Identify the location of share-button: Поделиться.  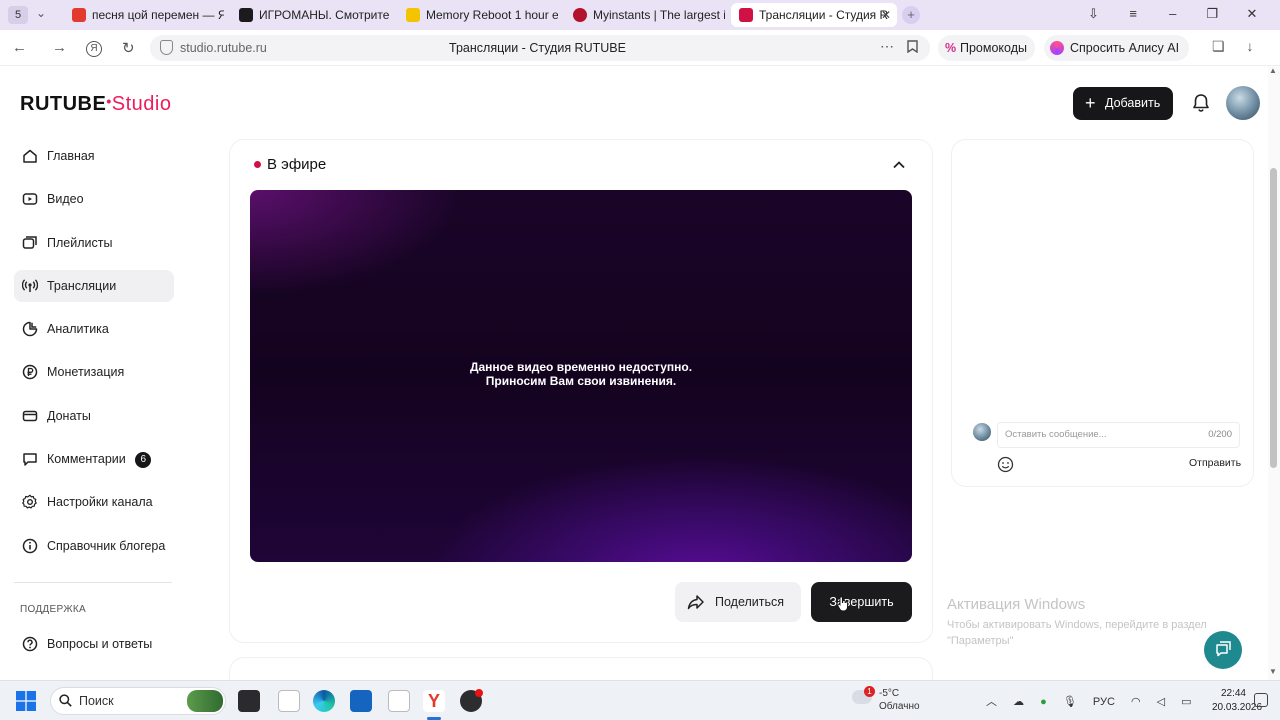
(738, 602).